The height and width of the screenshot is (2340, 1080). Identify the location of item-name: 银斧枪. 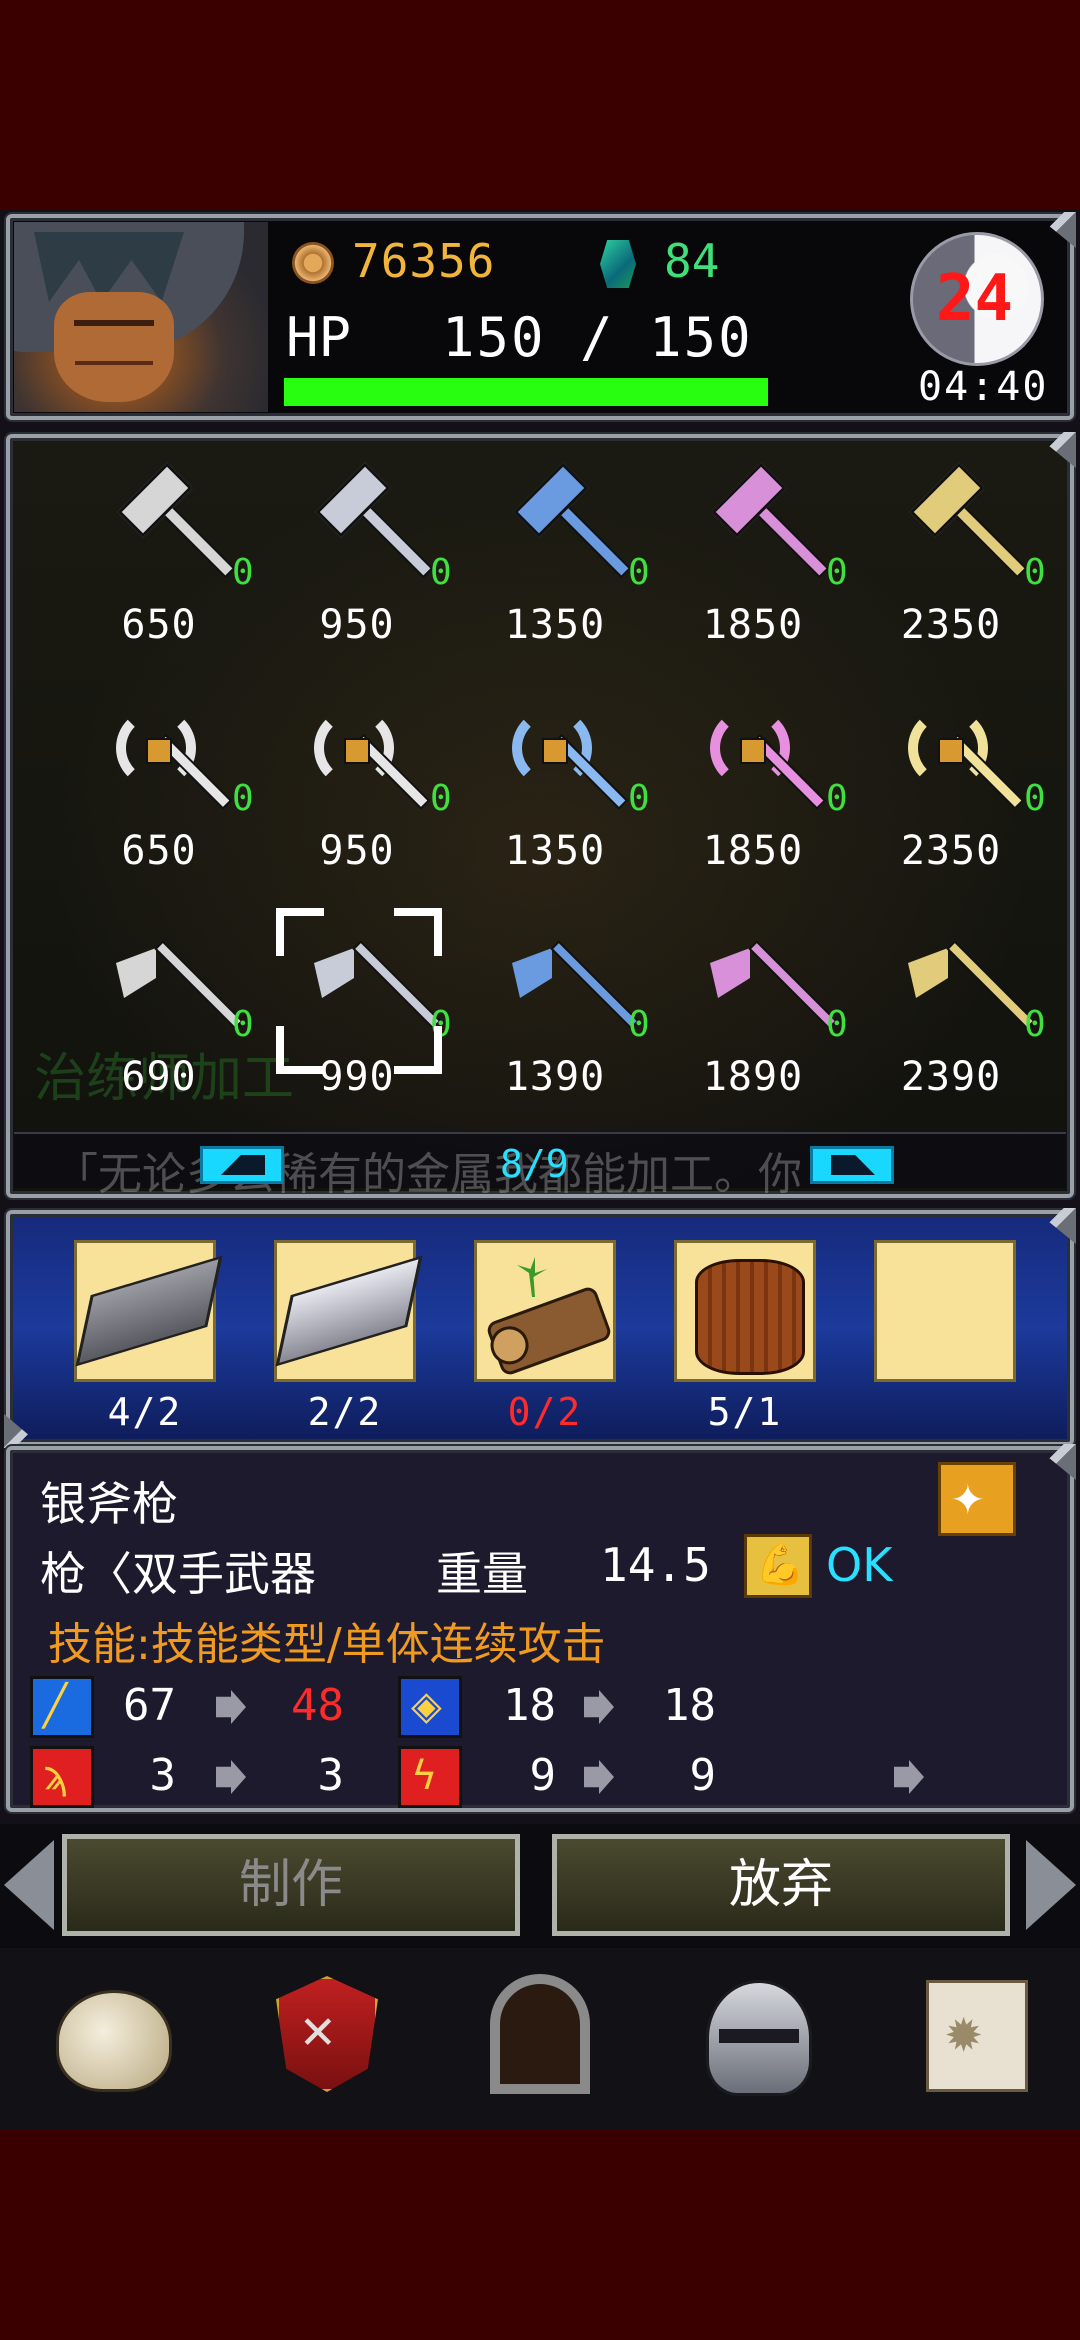
(109, 1504).